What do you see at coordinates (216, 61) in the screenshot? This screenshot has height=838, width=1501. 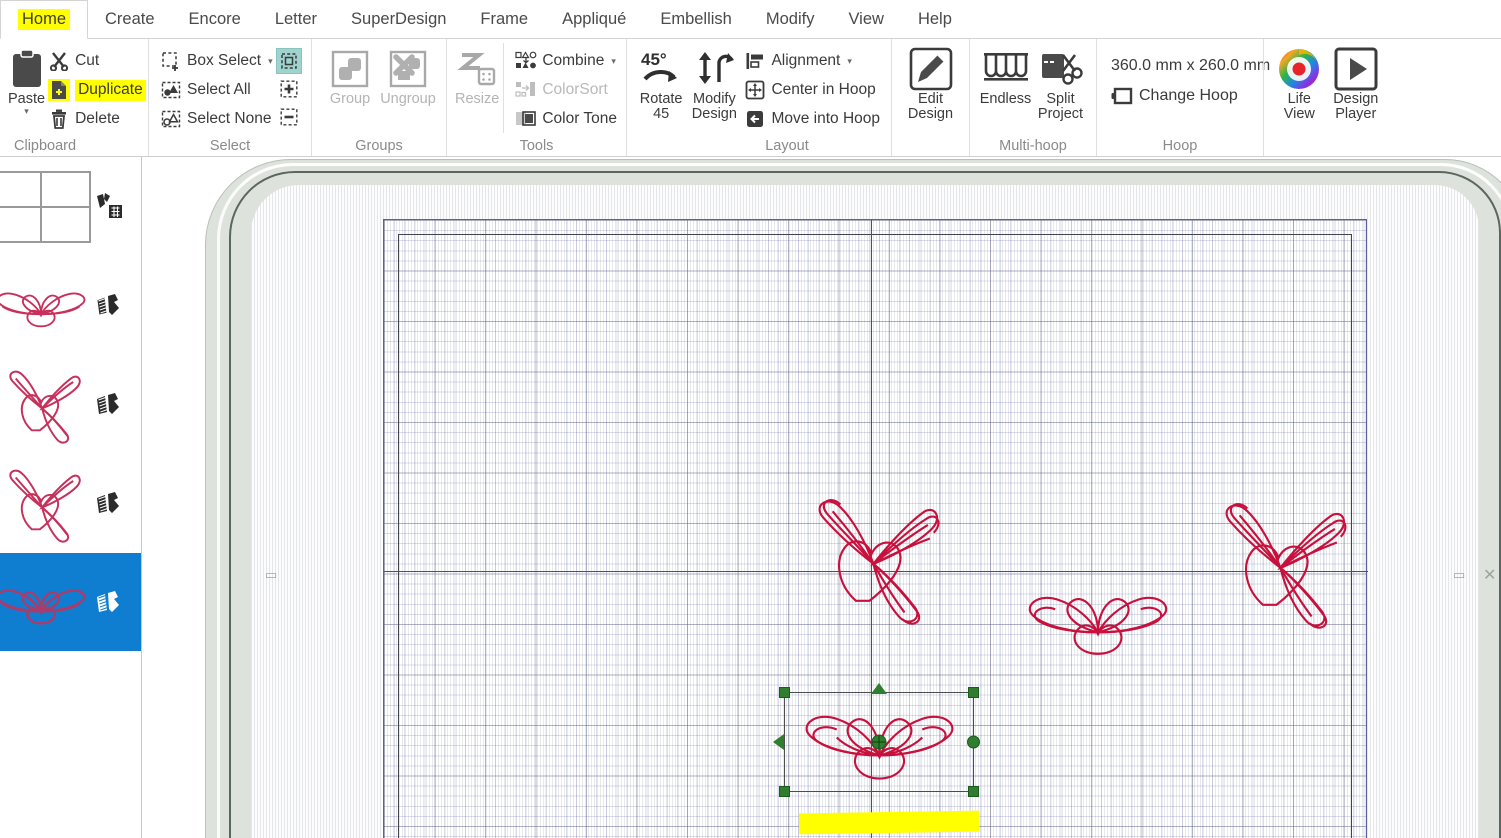 I see `box-select-button: Box Select ▾` at bounding box center [216, 61].